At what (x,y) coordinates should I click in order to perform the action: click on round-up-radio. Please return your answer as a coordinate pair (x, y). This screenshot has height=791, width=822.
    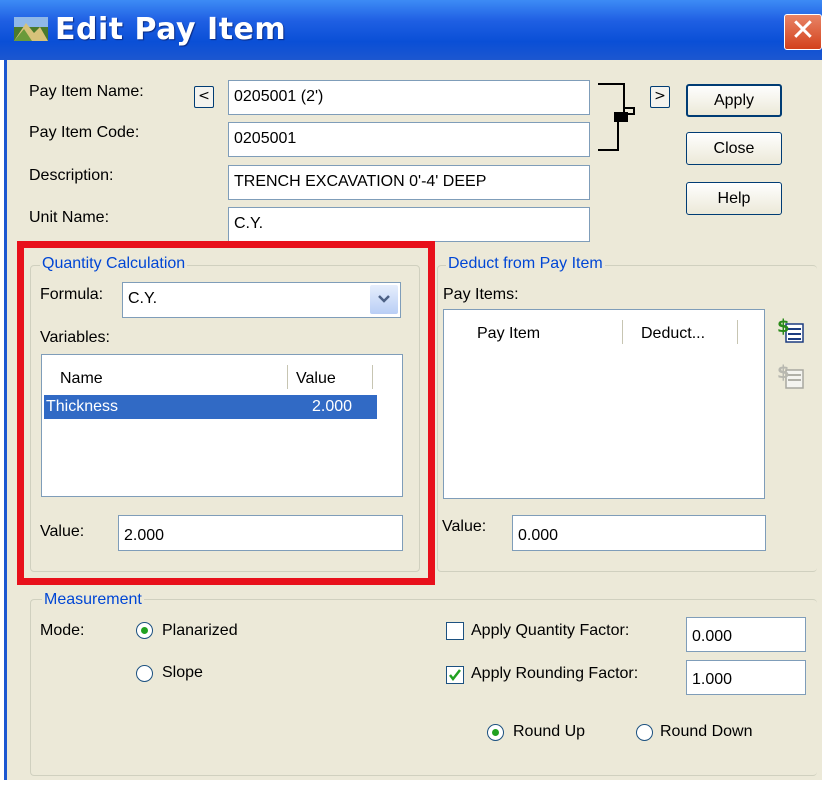
    Looking at the image, I should click on (495, 732).